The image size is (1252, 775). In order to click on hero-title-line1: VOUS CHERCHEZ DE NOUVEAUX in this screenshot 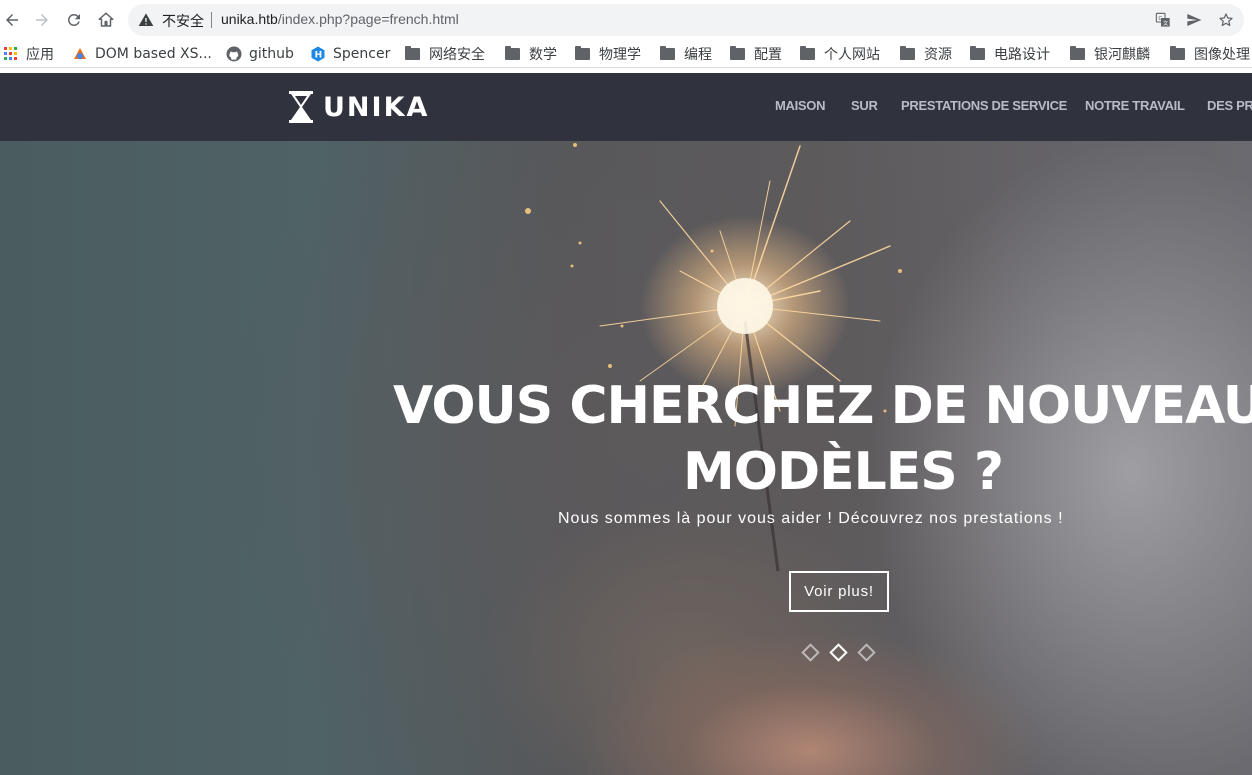, I will do `click(822, 406)`.